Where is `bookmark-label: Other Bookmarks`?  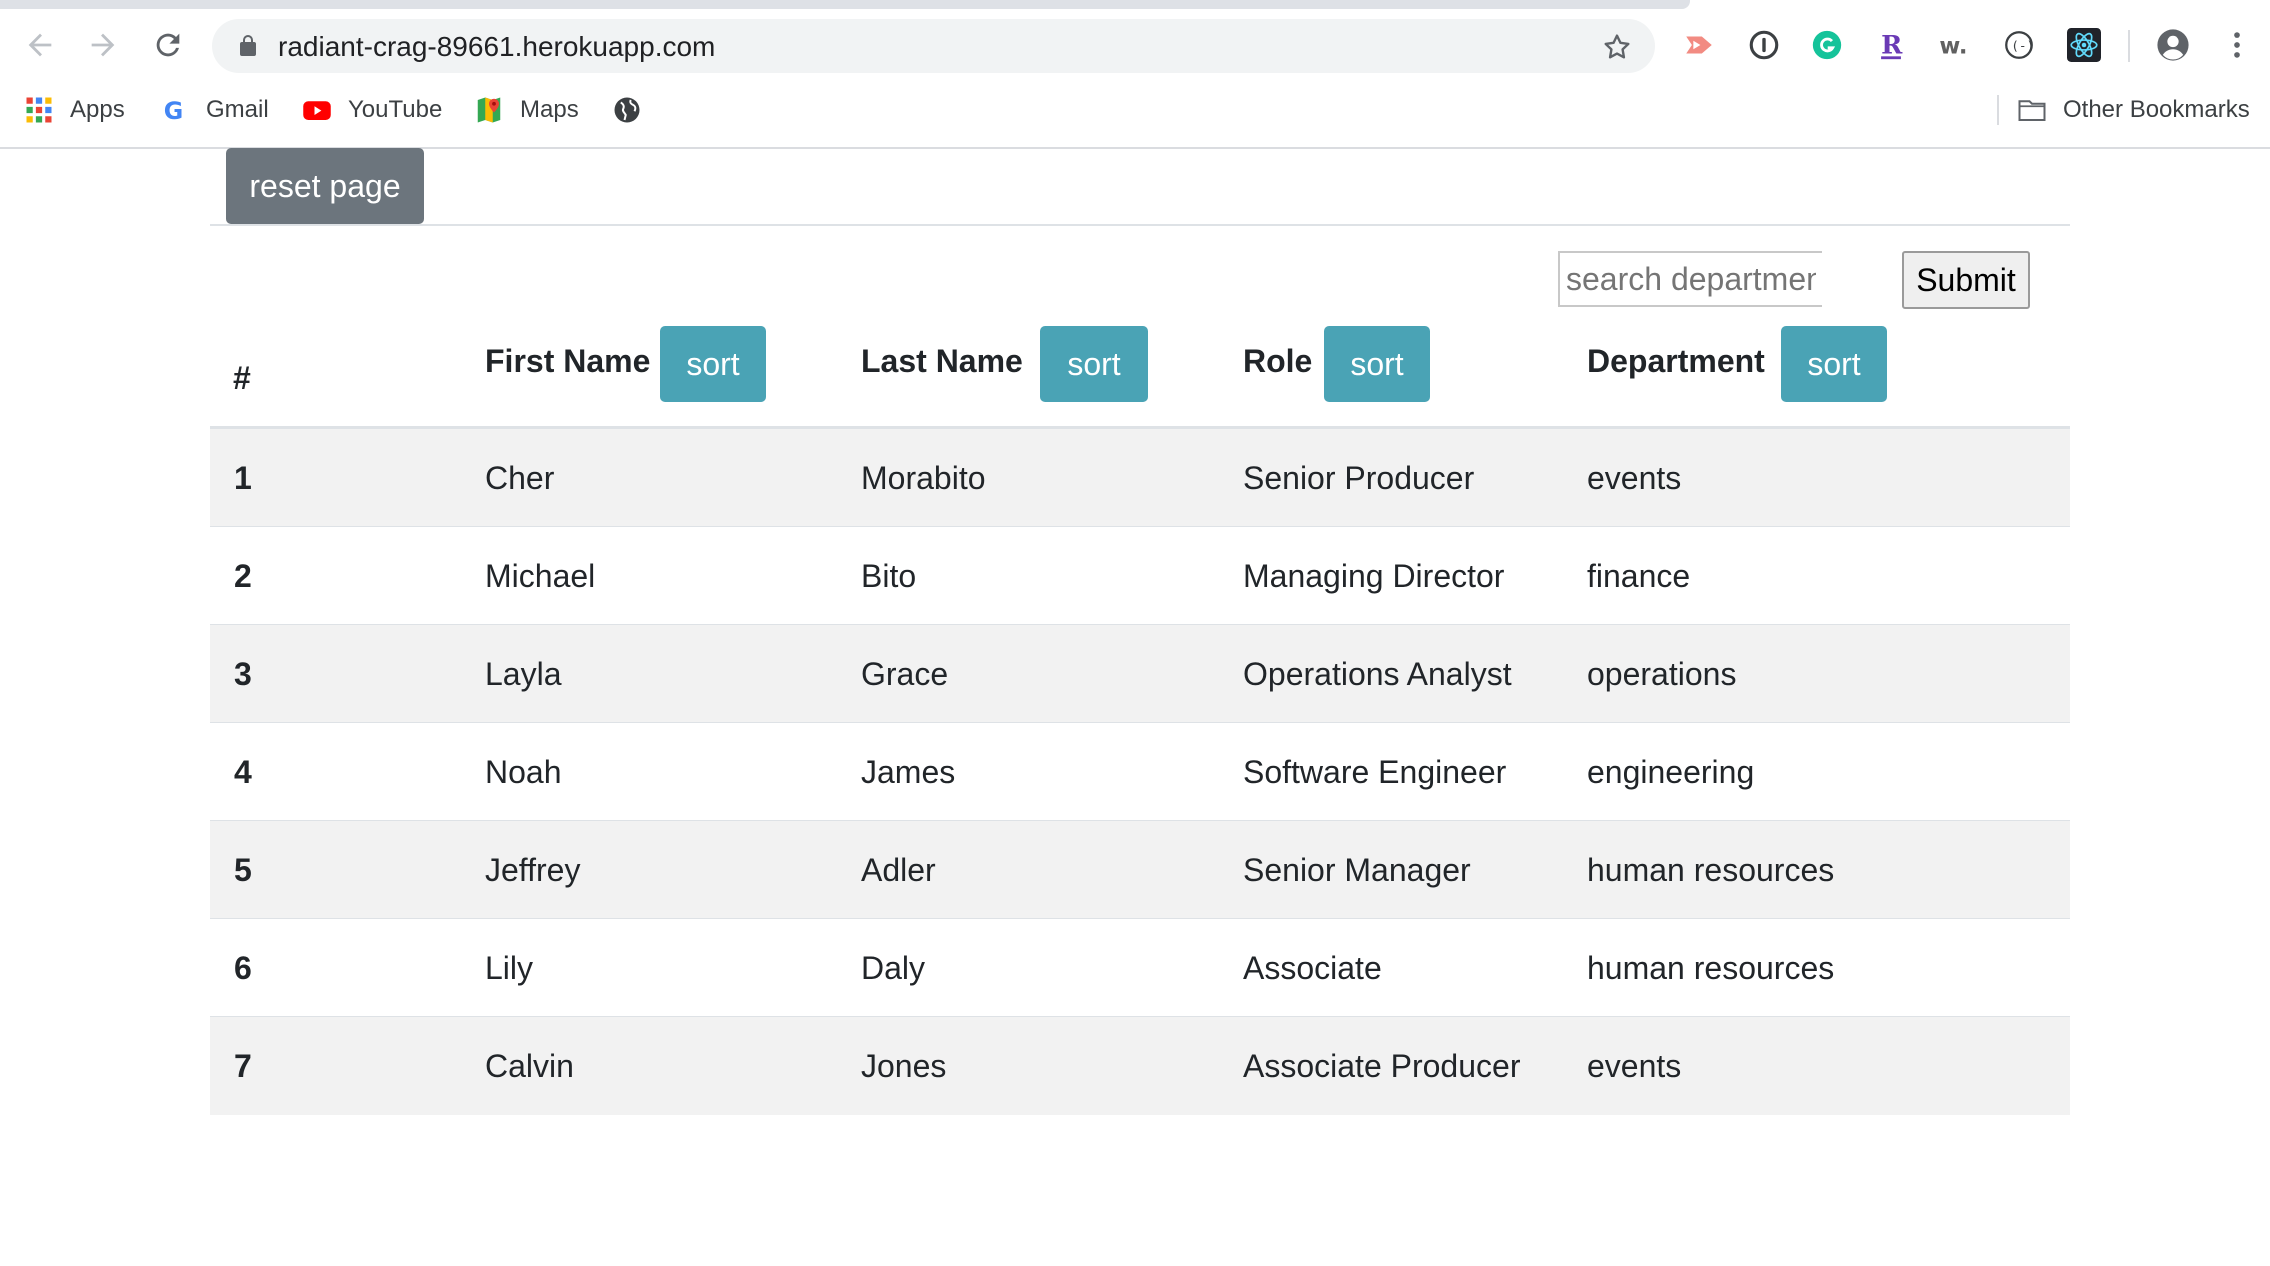
bookmark-label: Other Bookmarks is located at coordinates (2156, 109).